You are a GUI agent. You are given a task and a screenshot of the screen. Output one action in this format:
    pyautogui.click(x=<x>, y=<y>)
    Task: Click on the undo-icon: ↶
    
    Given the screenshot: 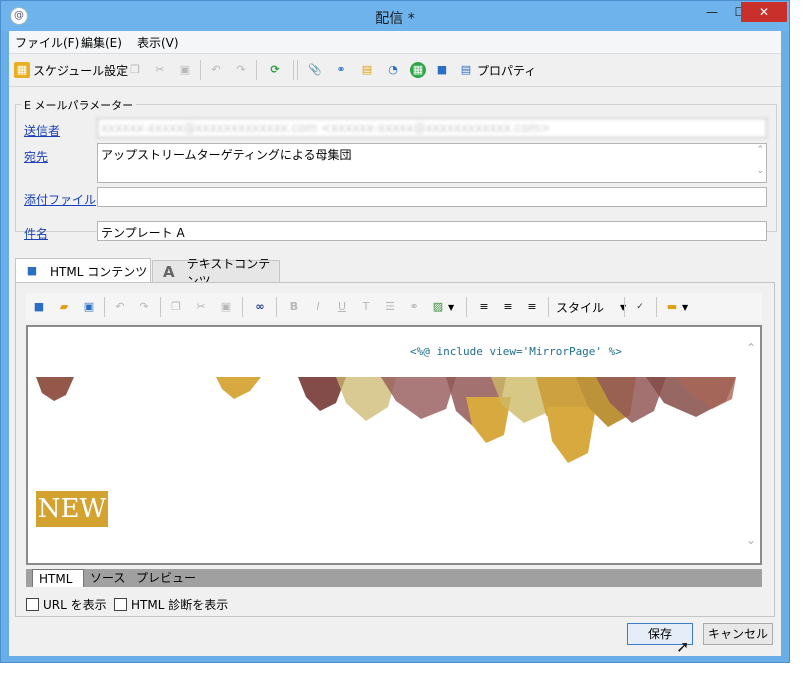 What is the action you would take?
    pyautogui.click(x=216, y=70)
    